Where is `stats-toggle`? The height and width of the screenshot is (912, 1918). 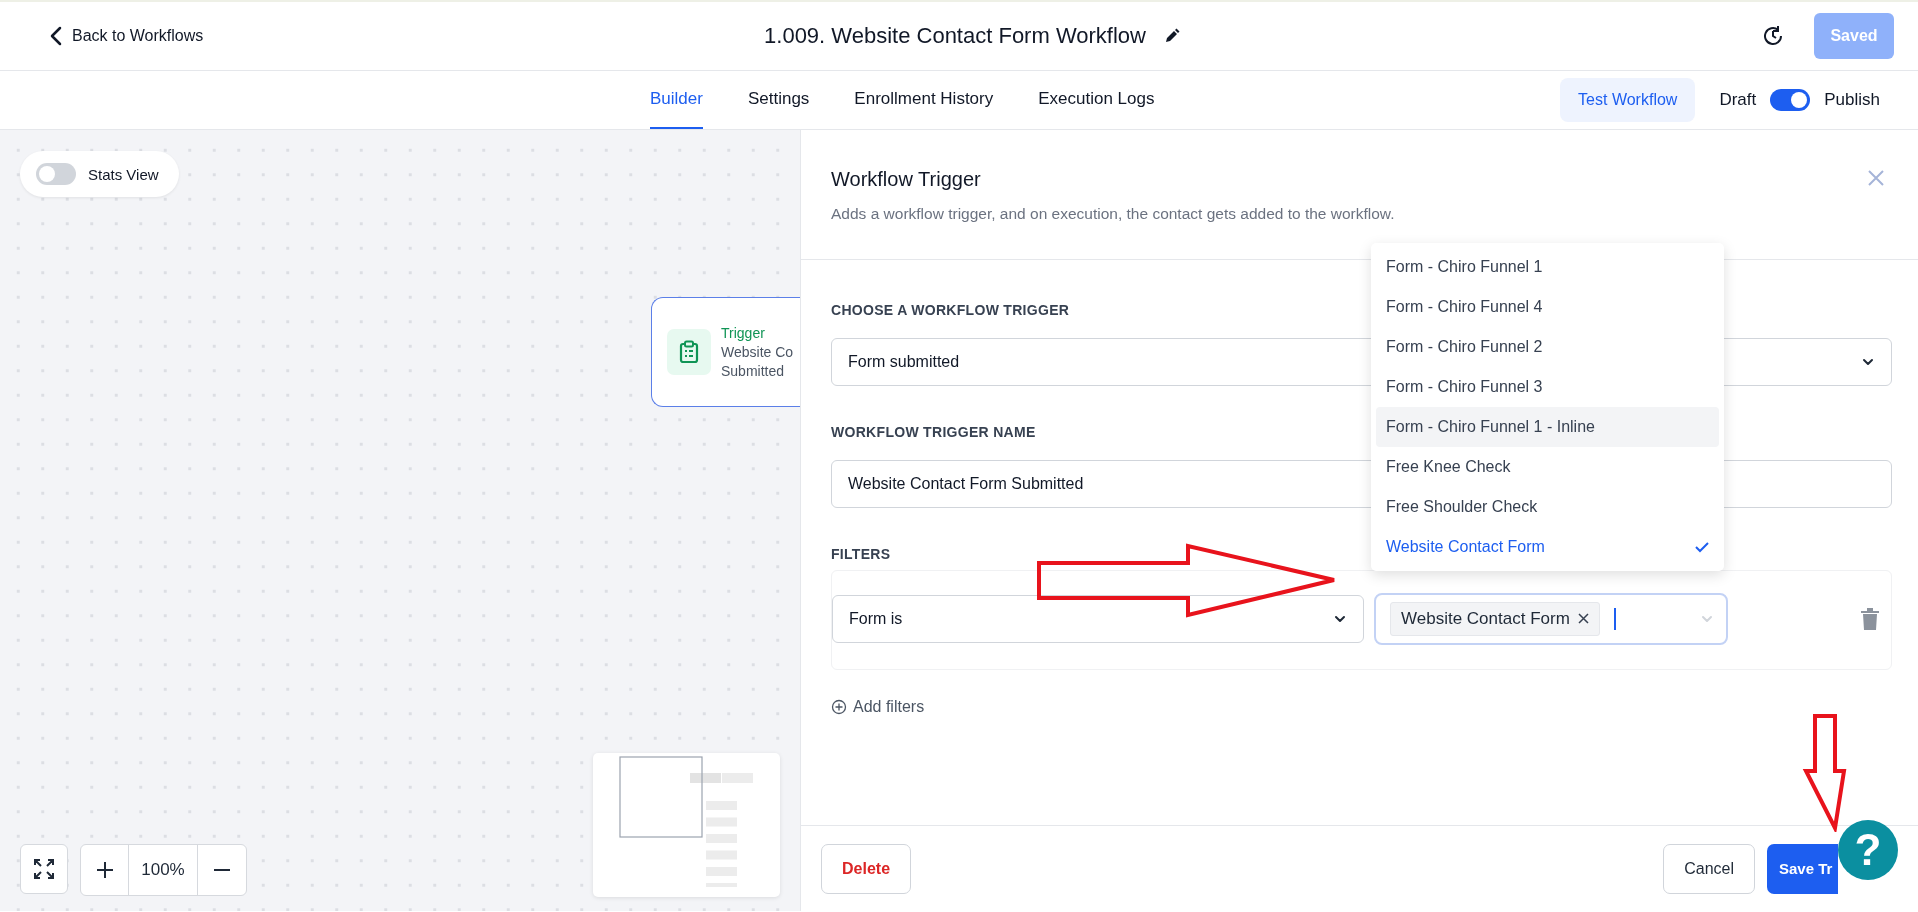 stats-toggle is located at coordinates (56, 174).